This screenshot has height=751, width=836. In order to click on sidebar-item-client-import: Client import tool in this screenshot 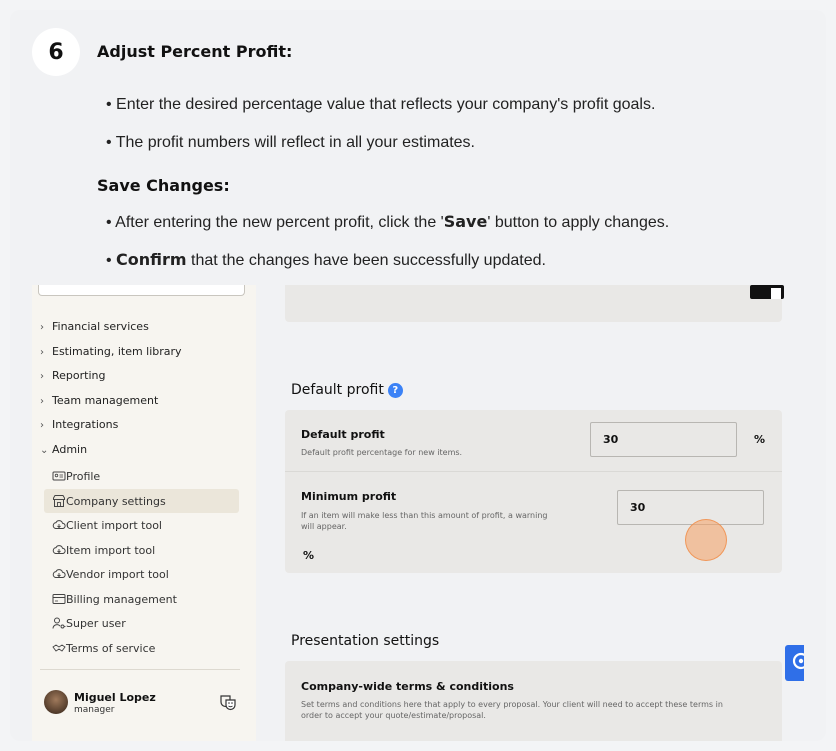, I will do `click(141, 525)`.